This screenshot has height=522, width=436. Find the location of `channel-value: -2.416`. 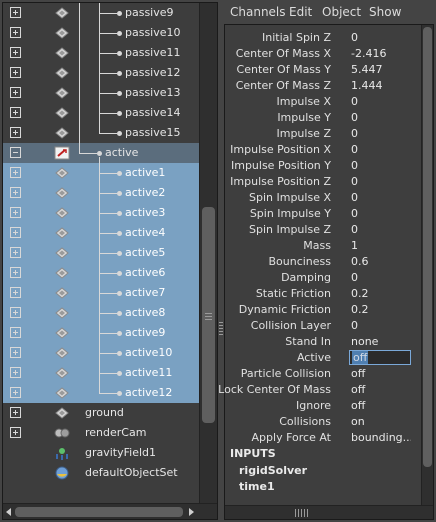

channel-value: -2.416 is located at coordinates (380, 54).